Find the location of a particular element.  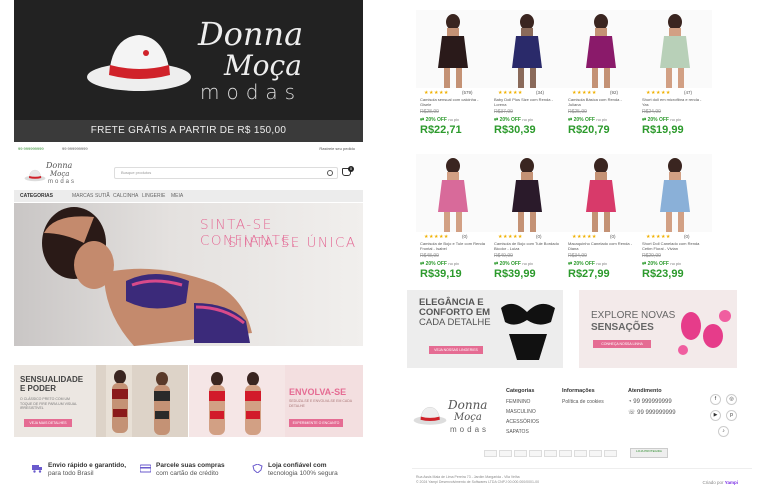

hat-logo-icon is located at coordinates (430, 415).